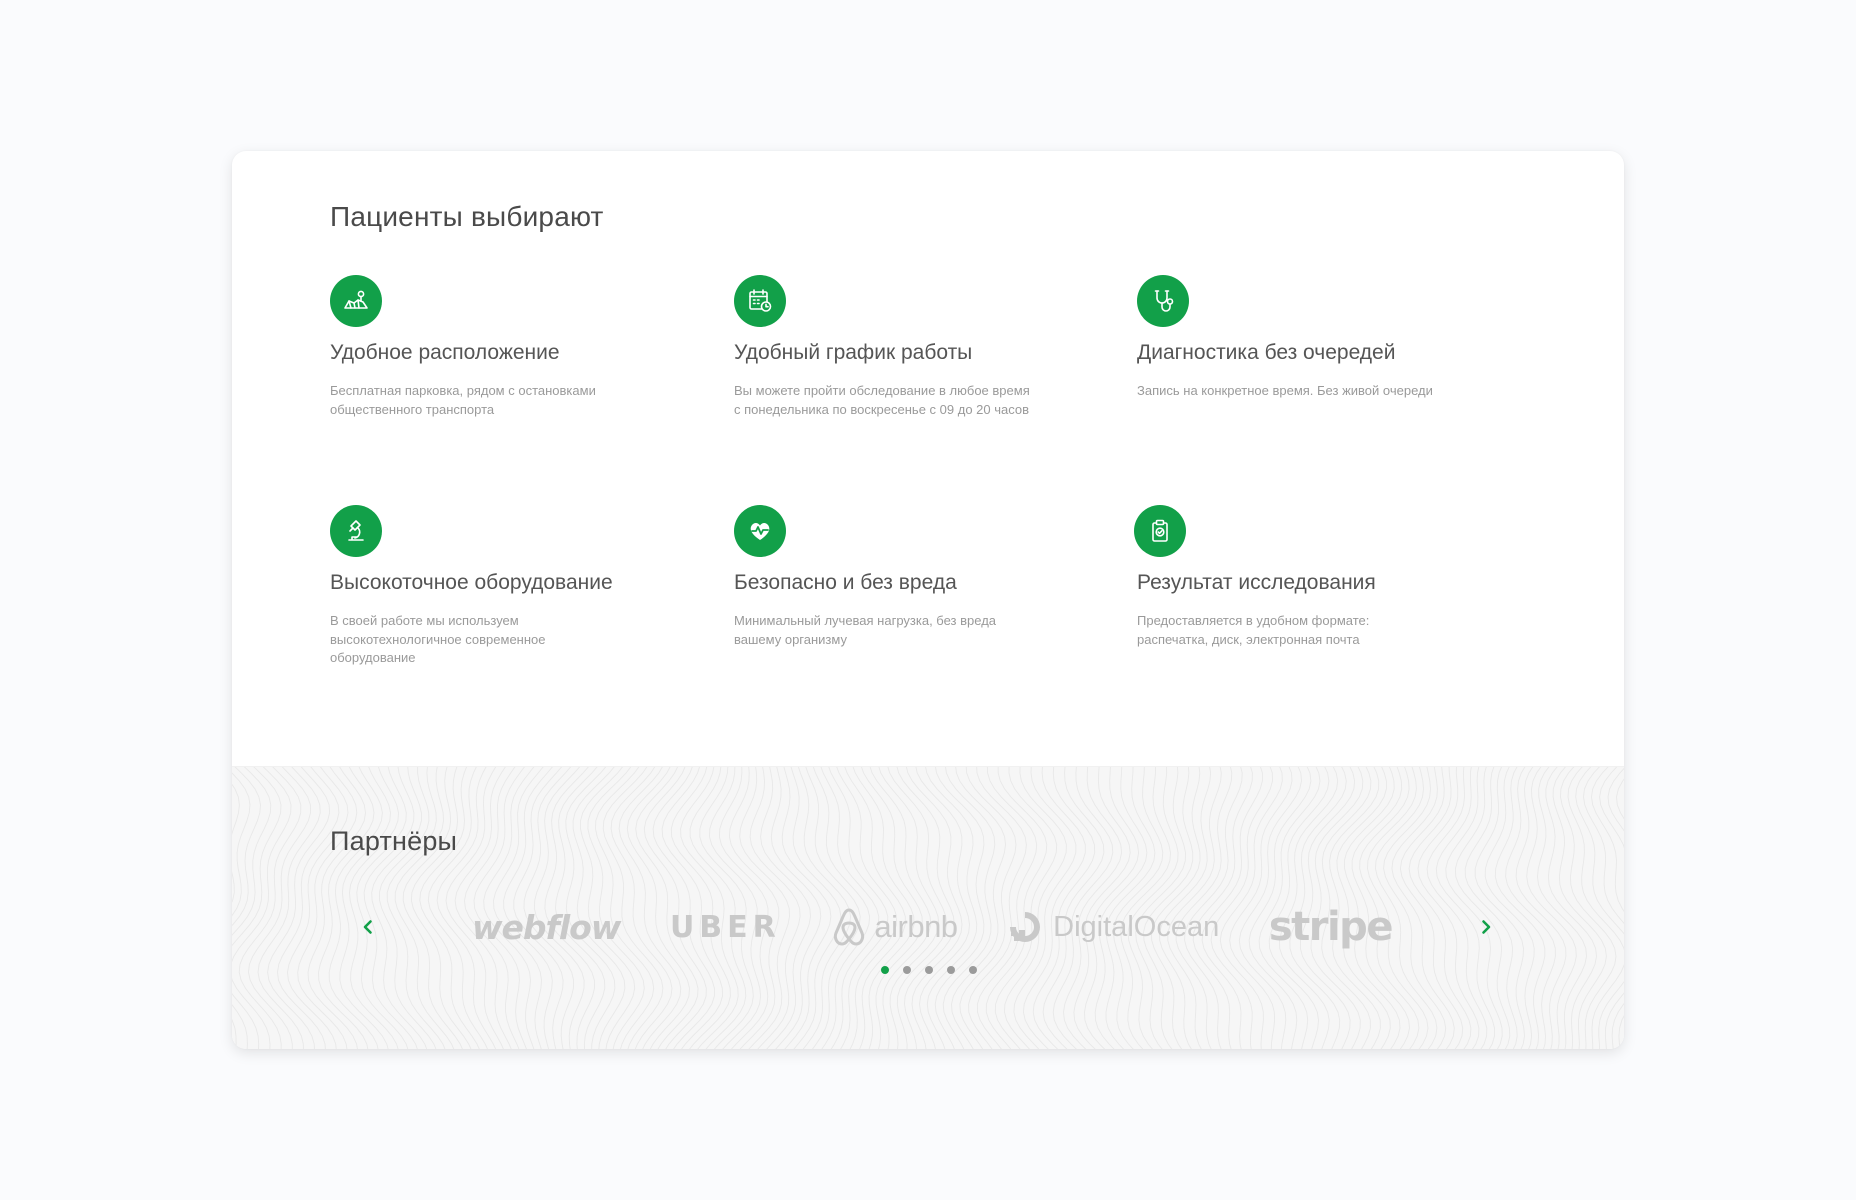 Image resolution: width=1856 pixels, height=1200 pixels. Describe the element at coordinates (1136, 926) in the screenshot. I see `logo-text: DigitalOcean` at that location.